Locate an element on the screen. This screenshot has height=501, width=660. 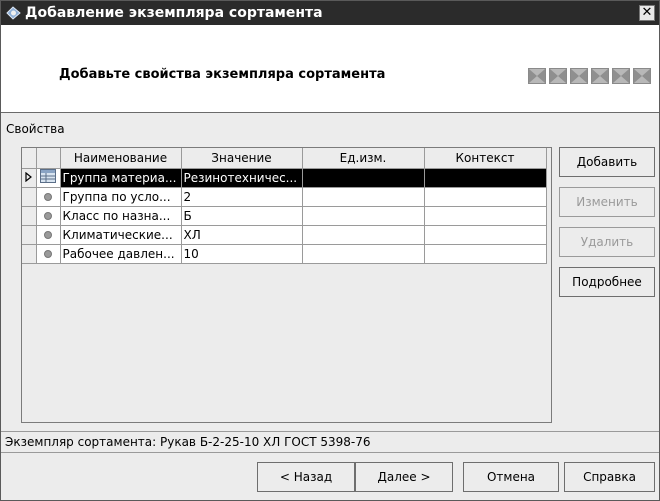
table-row: Климатические... ХЛ is located at coordinates (284, 235).